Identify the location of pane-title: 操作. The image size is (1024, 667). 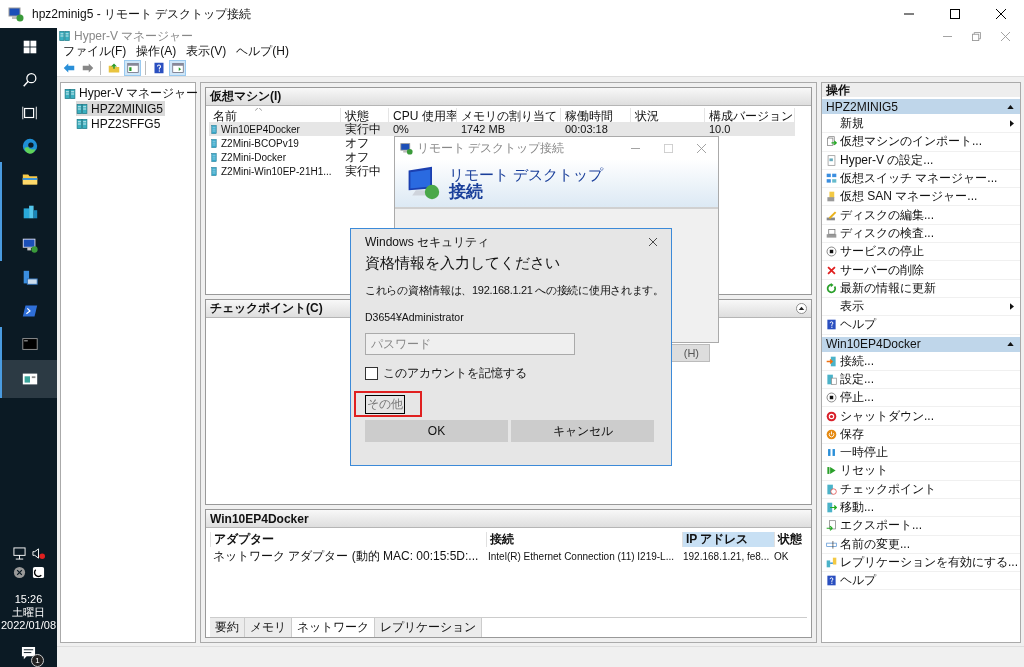
(838, 90).